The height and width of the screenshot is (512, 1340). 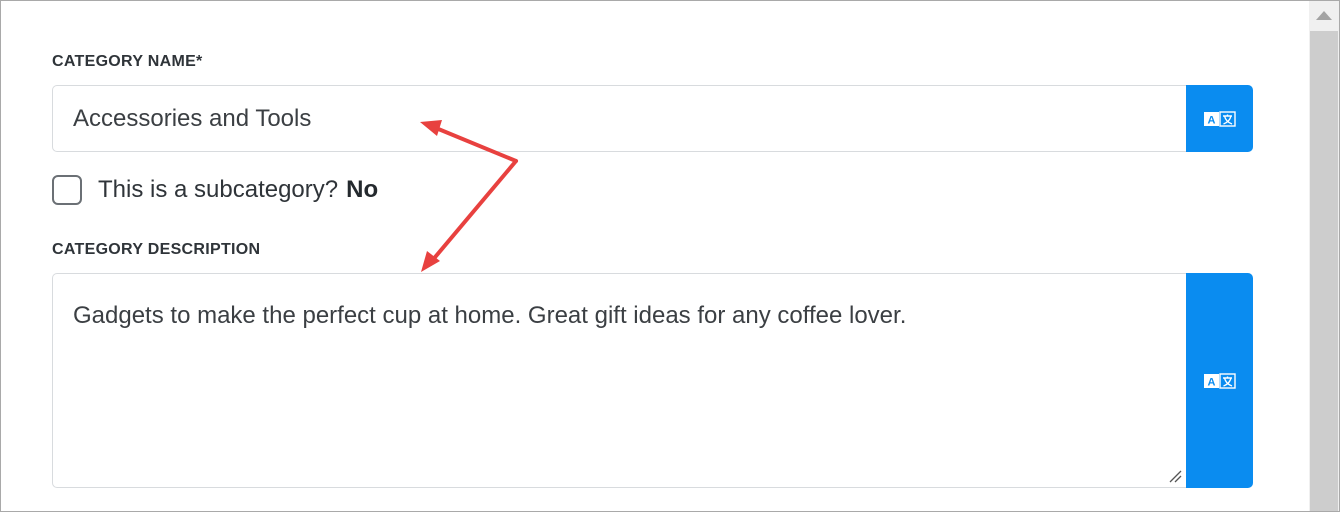 I want to click on subcategory-checkbox, so click(x=67, y=190).